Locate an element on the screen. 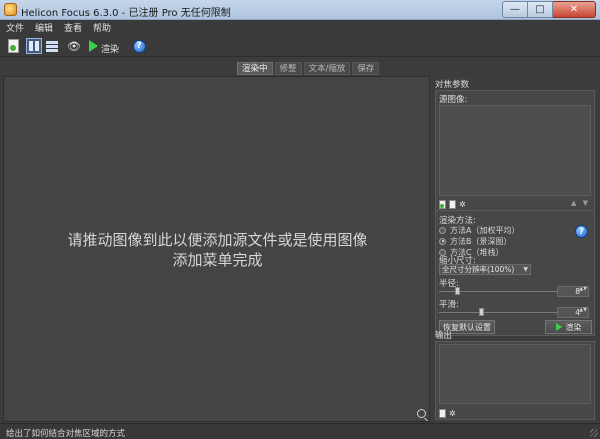 The image size is (600, 439). close-button: ✕ is located at coordinates (574, 9).